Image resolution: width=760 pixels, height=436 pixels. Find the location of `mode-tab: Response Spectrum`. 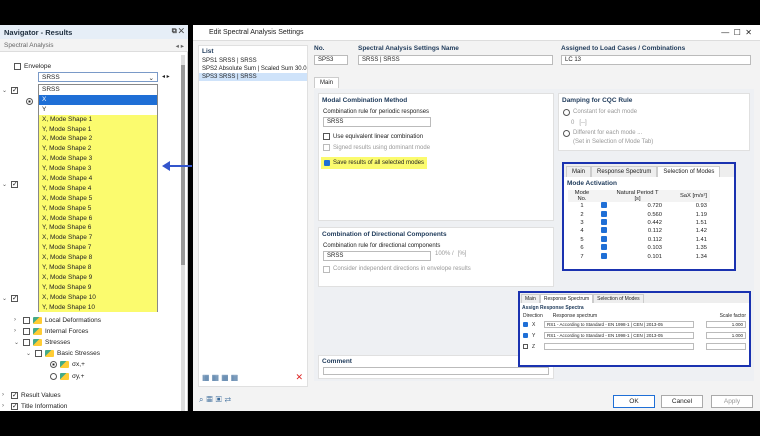

mode-tab: Response Spectrum is located at coordinates (624, 171).